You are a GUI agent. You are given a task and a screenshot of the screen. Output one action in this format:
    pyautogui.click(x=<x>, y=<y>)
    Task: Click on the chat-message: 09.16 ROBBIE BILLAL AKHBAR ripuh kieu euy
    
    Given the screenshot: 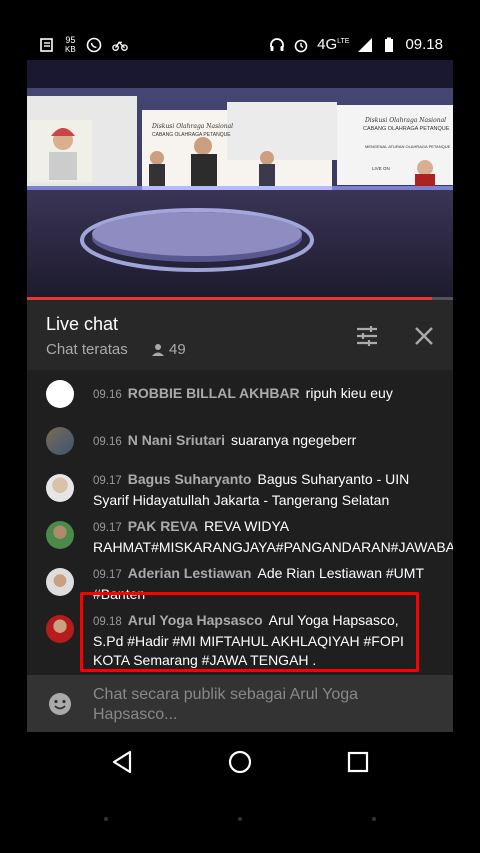 What is the action you would take?
    pyautogui.click(x=240, y=394)
    